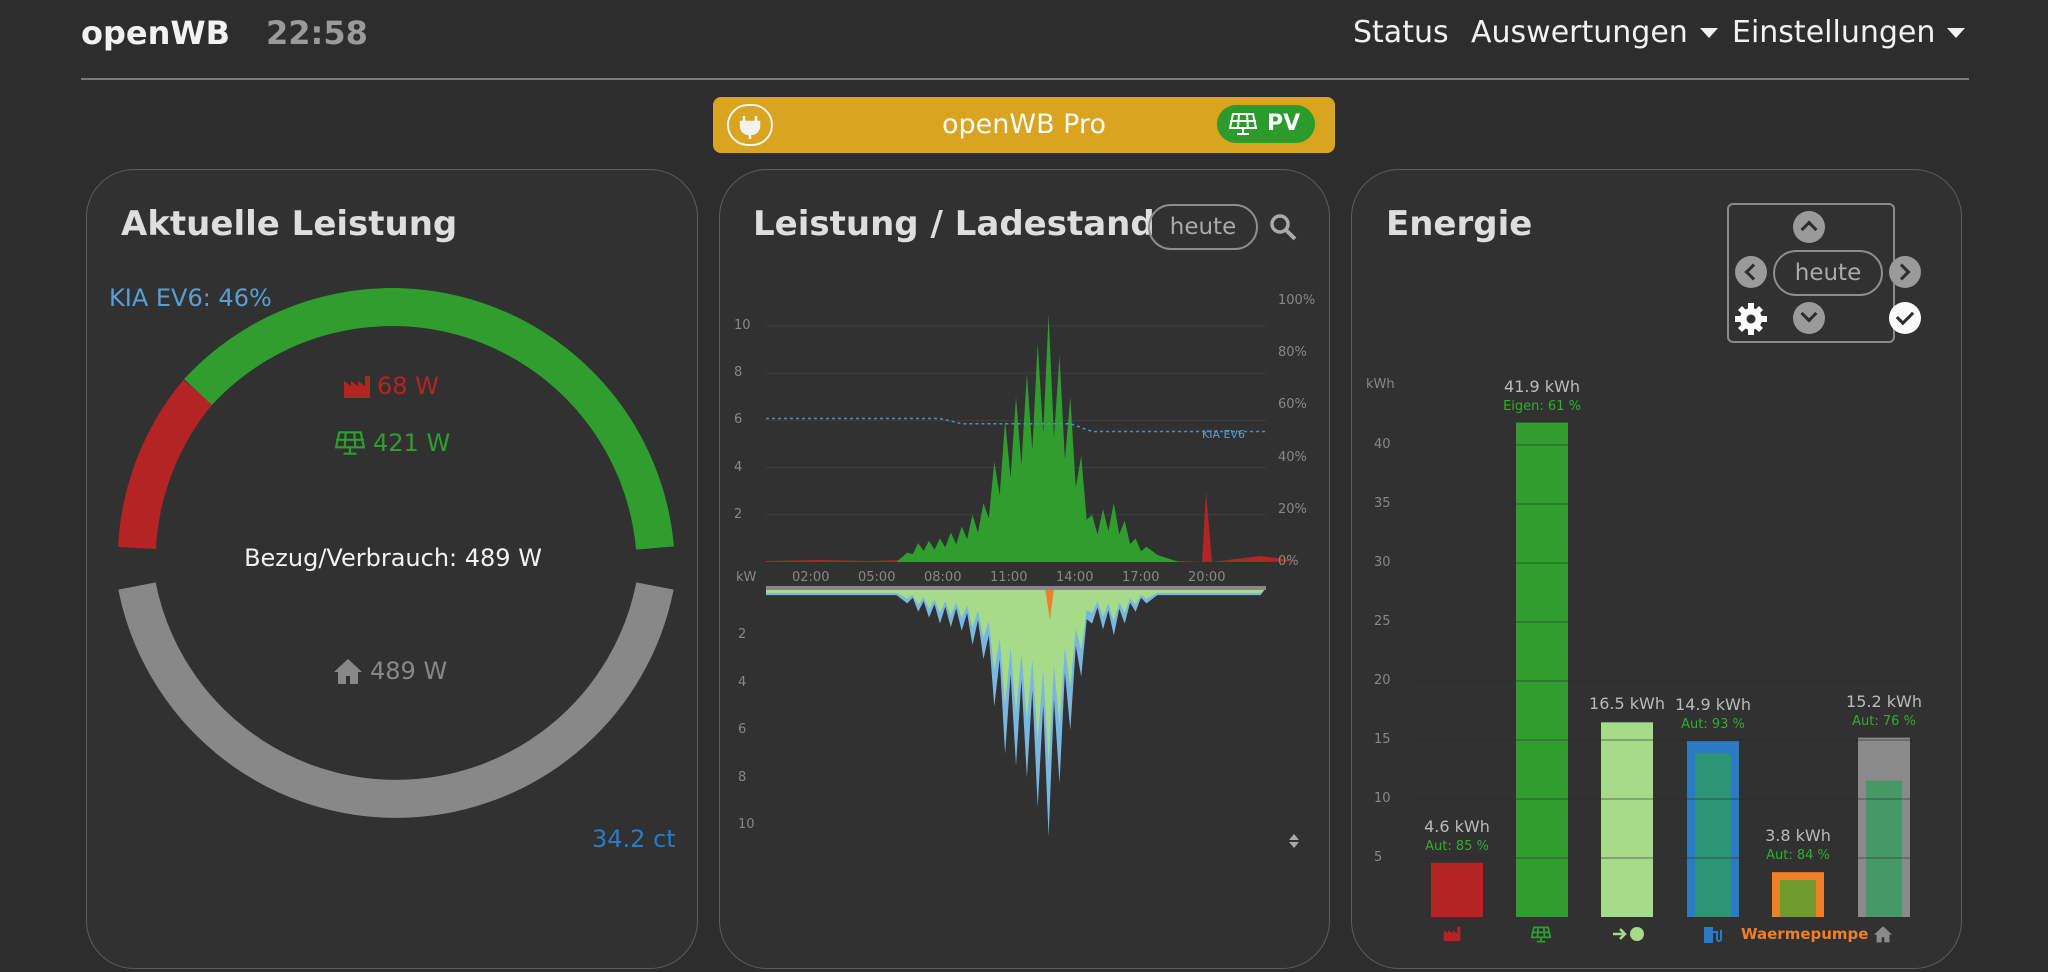 The image size is (2048, 972). What do you see at coordinates (1457, 826) in the screenshot?
I see `bar-value-label: 4.6 kWh` at bounding box center [1457, 826].